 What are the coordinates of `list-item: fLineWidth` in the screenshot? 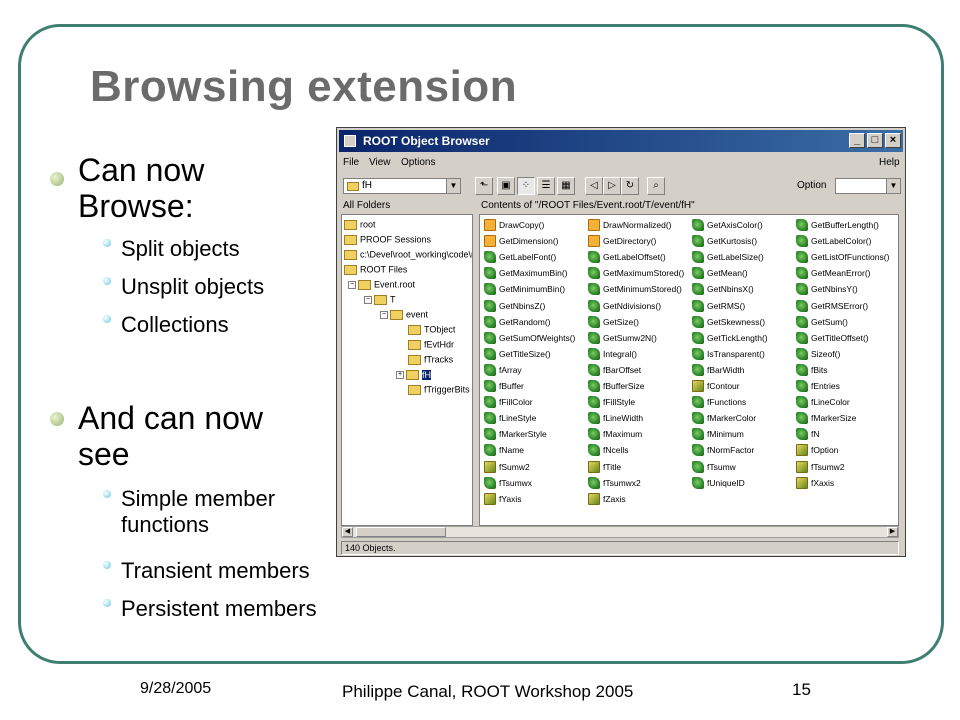 It's located at (615, 419).